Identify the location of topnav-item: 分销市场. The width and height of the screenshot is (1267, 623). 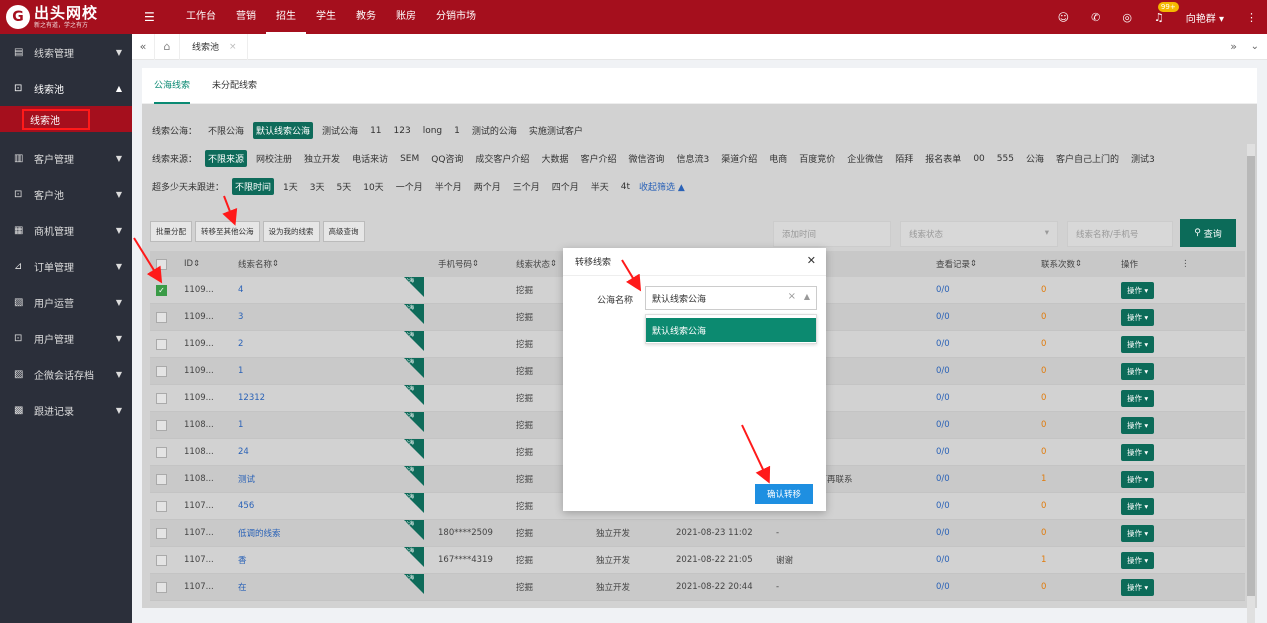
(456, 17).